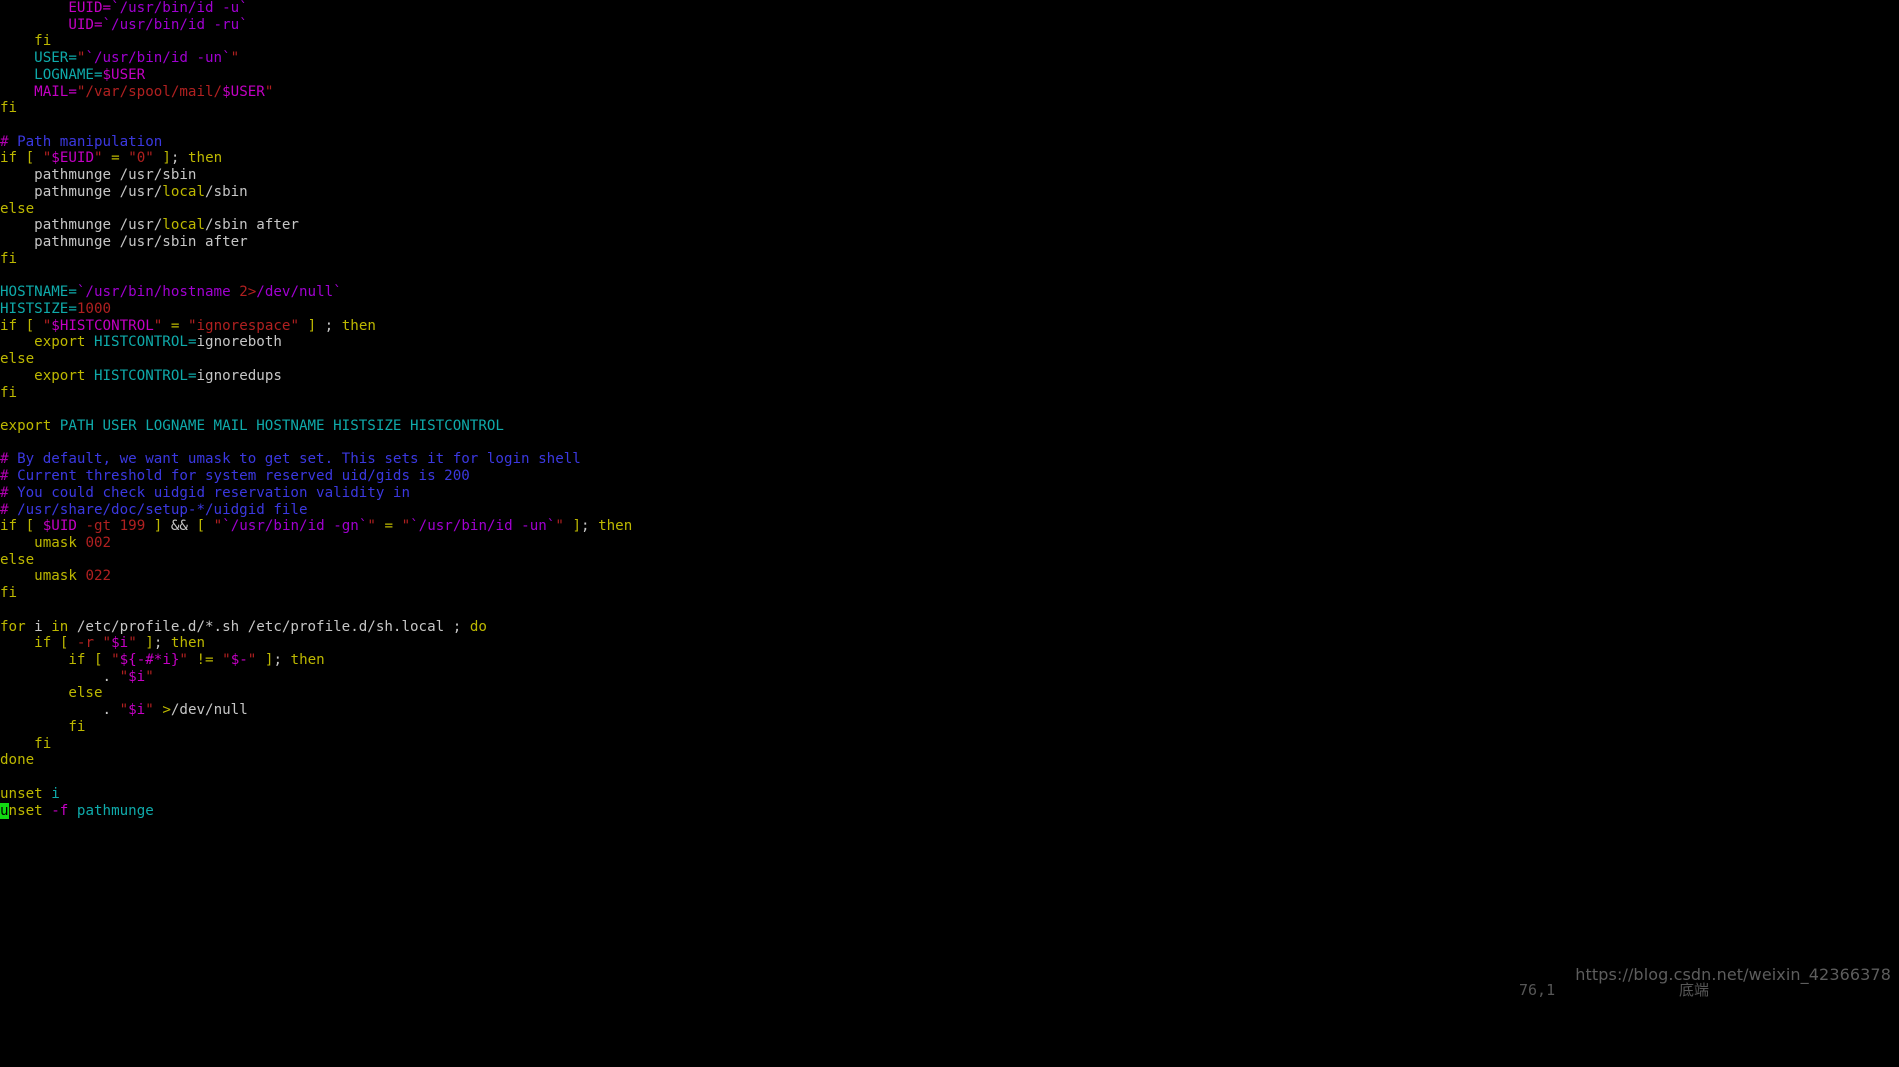 This screenshot has width=1899, height=1067. Describe the element at coordinates (252, 225) in the screenshot. I see `code-token: /sbin after` at that location.